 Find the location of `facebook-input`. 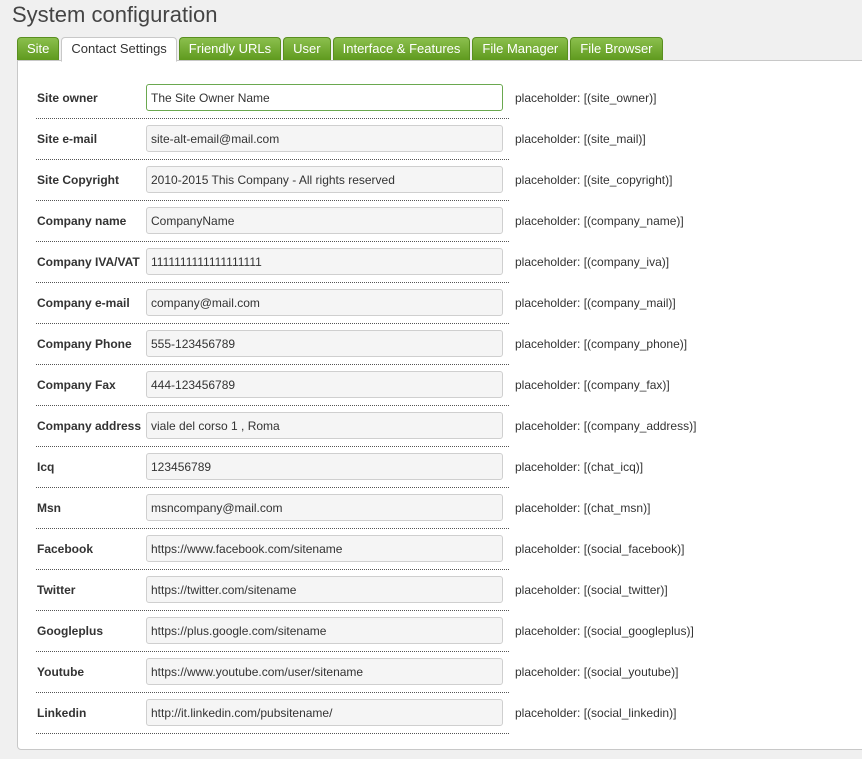

facebook-input is located at coordinates (324, 548).